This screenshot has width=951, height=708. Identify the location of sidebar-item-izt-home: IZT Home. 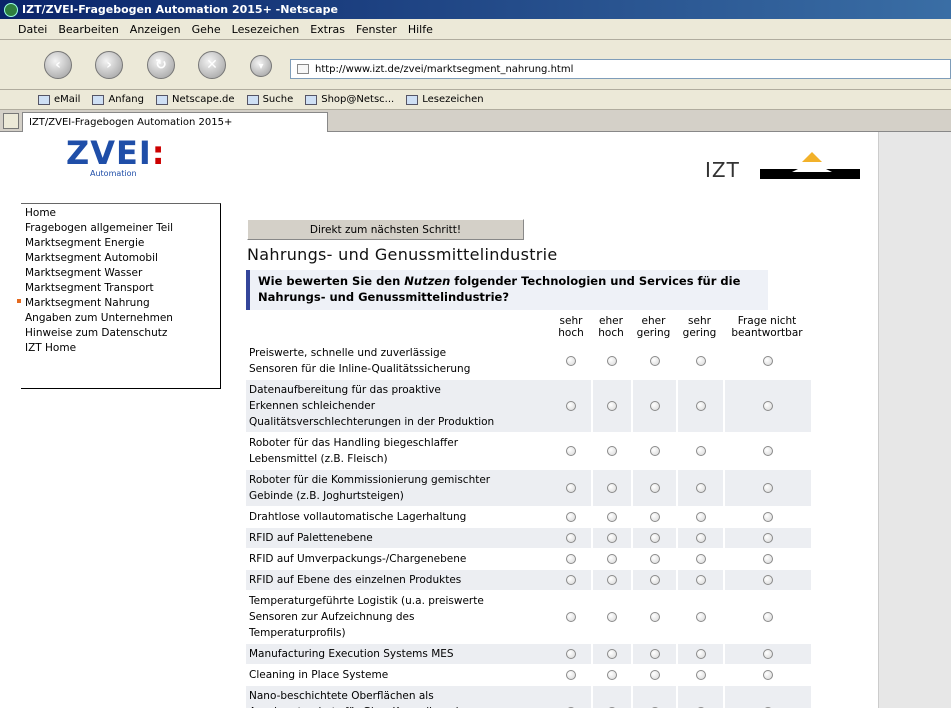
(120, 348).